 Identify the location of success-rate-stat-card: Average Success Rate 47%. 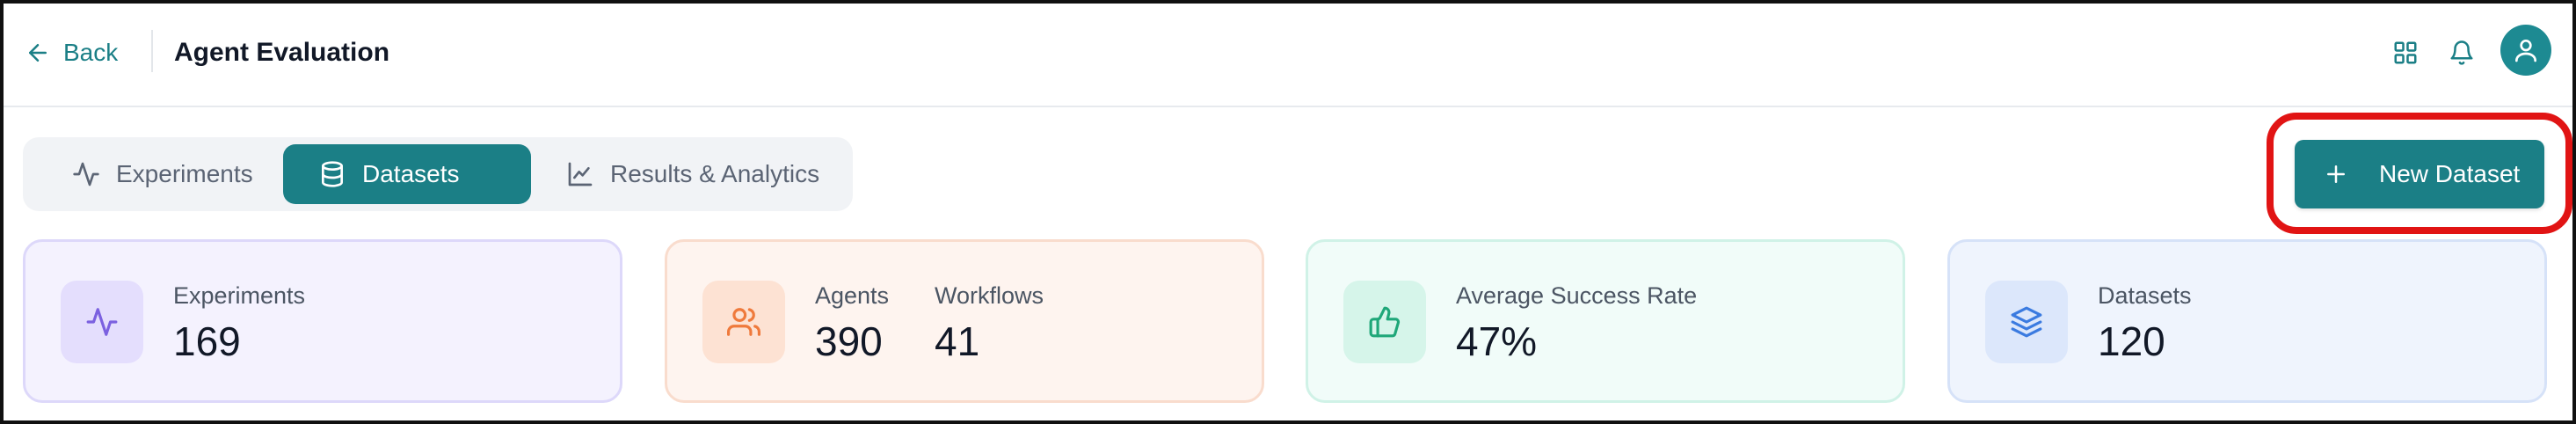
(1605, 321).